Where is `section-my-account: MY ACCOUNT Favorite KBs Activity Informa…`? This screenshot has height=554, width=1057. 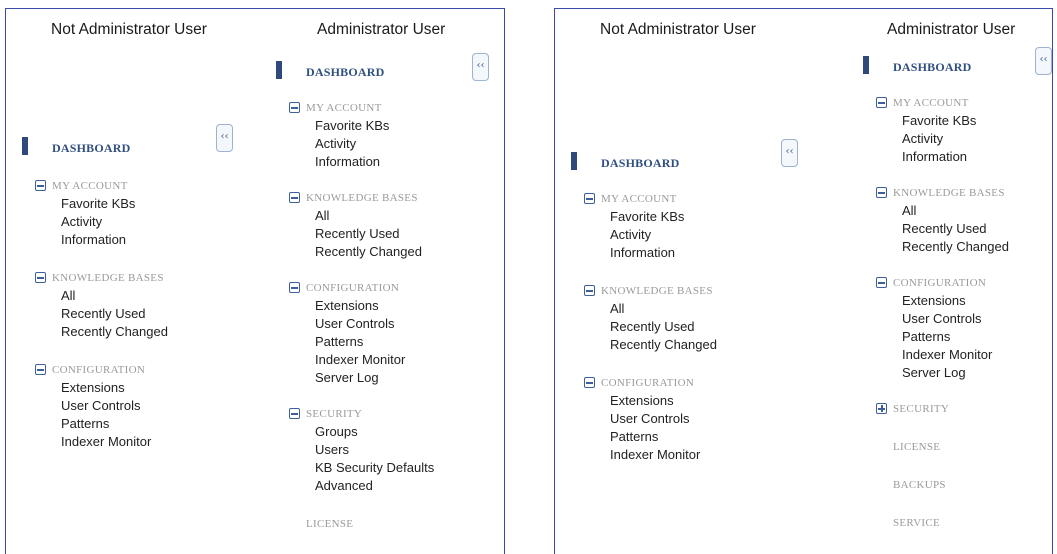
section-my-account: MY ACCOUNT Favorite KBs Activity Informa… is located at coordinates (361, 135).